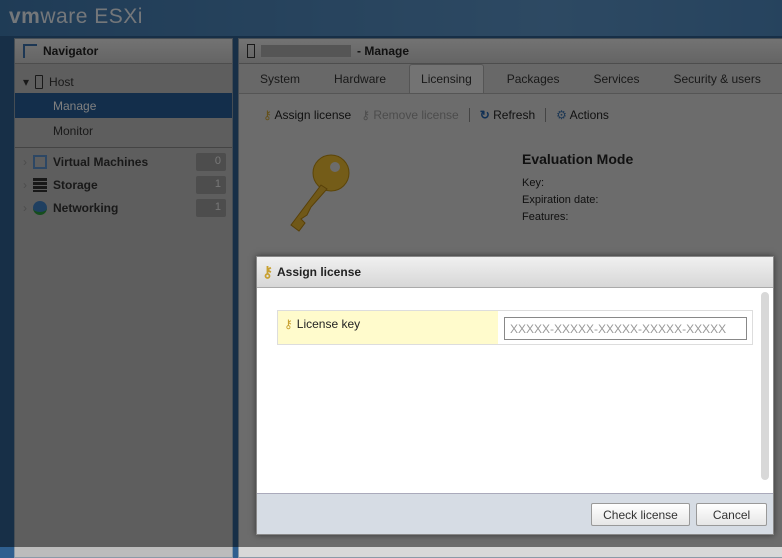 This screenshot has height=558, width=782. Describe the element at coordinates (388, 327) in the screenshot. I see `license-key-label: ⚷ License key` at that location.